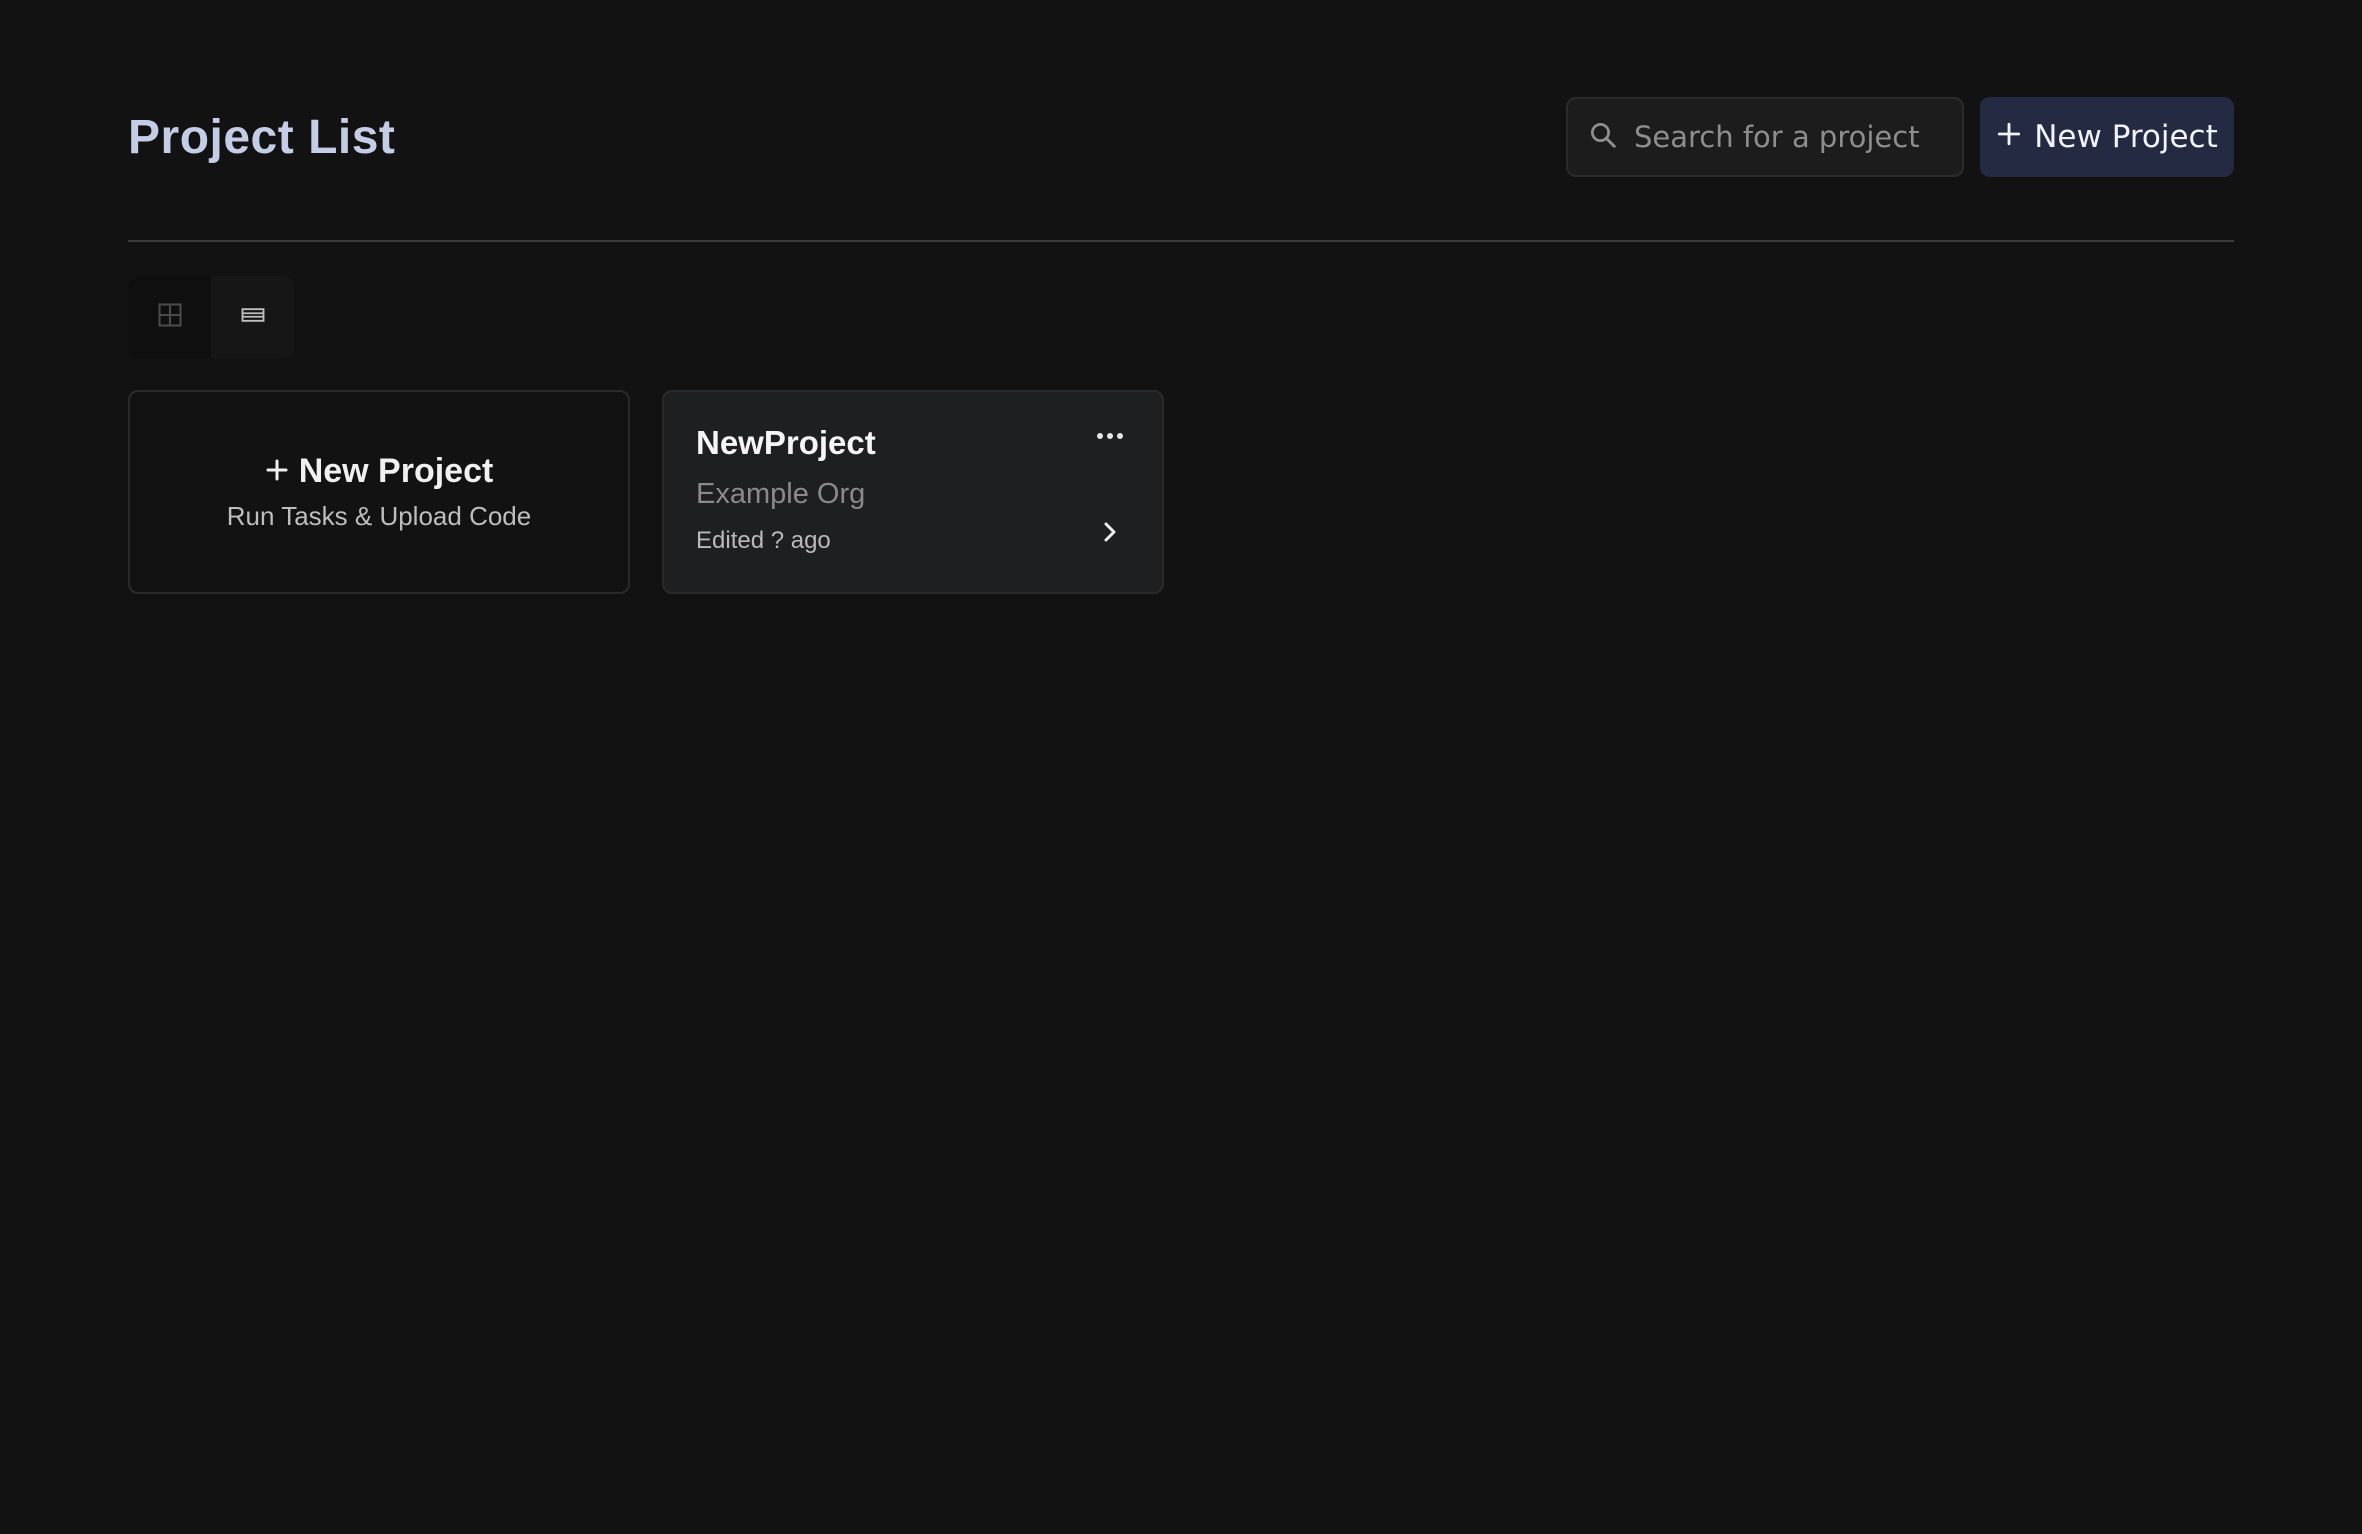  I want to click on new-project-button: New Project, so click(2107, 137).